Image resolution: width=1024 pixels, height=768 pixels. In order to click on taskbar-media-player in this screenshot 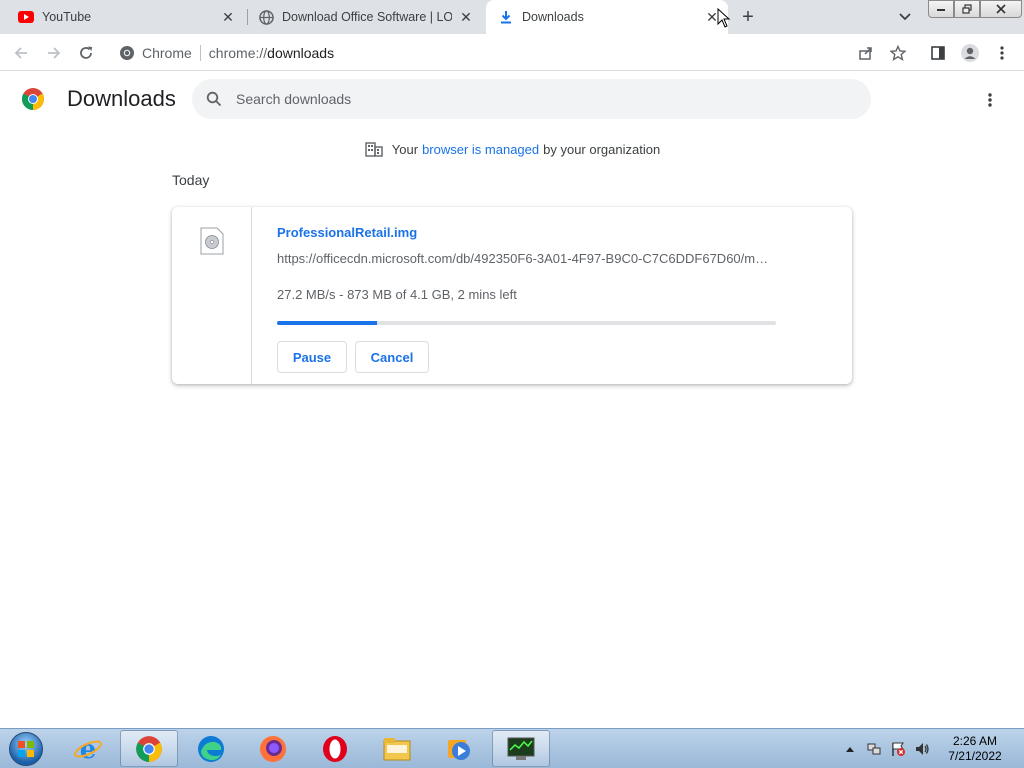, I will do `click(459, 748)`.